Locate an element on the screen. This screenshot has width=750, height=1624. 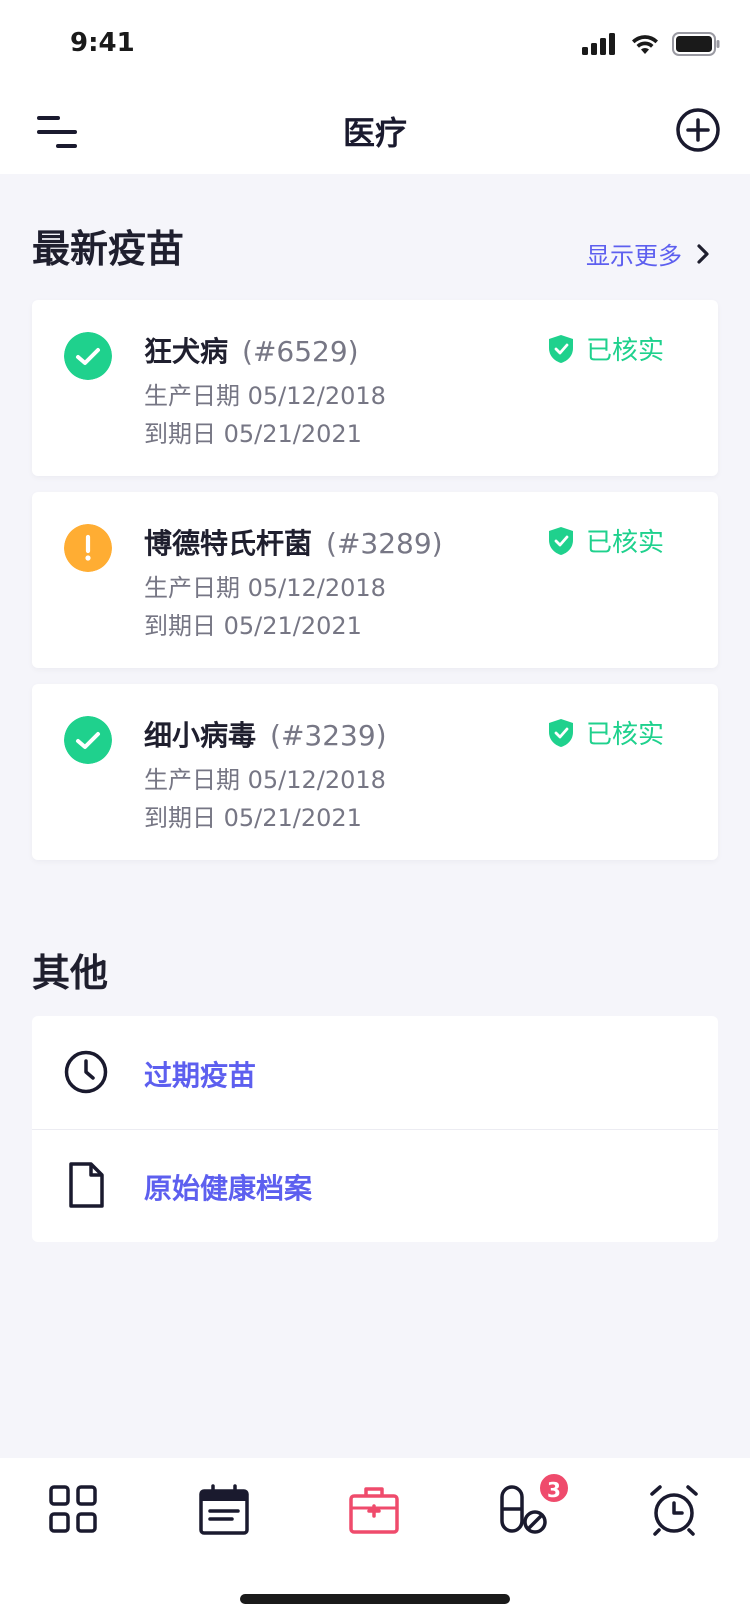
vaccine-name-text: 博德特氏杆菌 is located at coordinates (228, 543).